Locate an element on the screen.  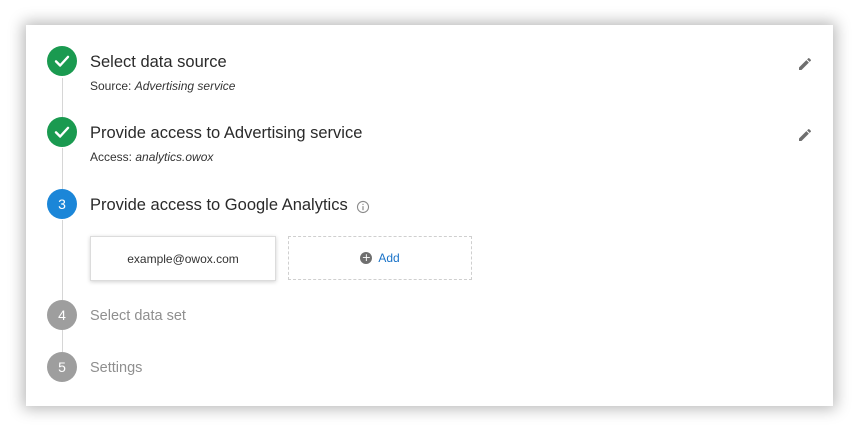
info-icon is located at coordinates (363, 207).